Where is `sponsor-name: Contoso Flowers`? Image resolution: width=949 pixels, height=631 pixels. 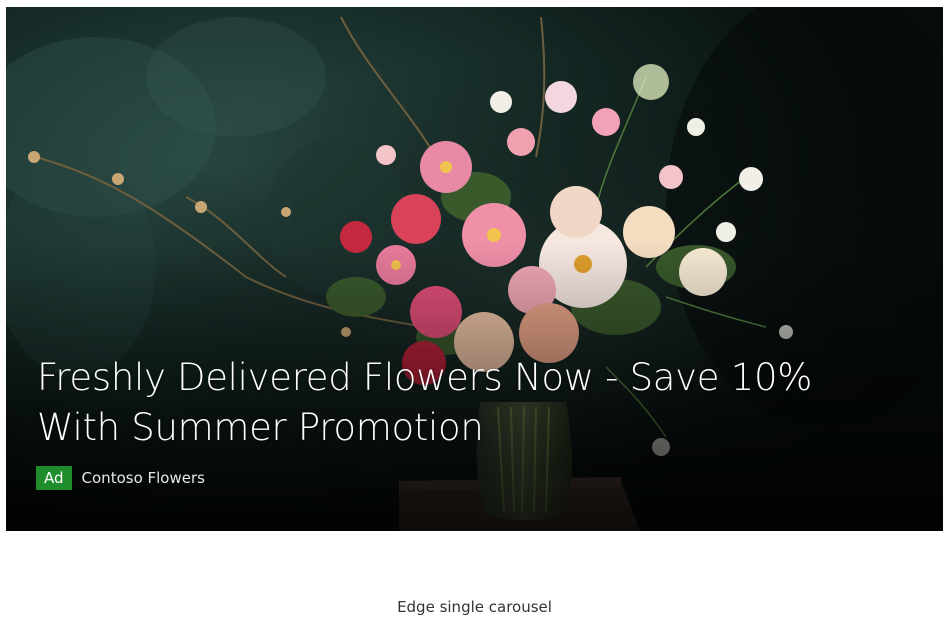
sponsor-name: Contoso Flowers is located at coordinates (143, 478).